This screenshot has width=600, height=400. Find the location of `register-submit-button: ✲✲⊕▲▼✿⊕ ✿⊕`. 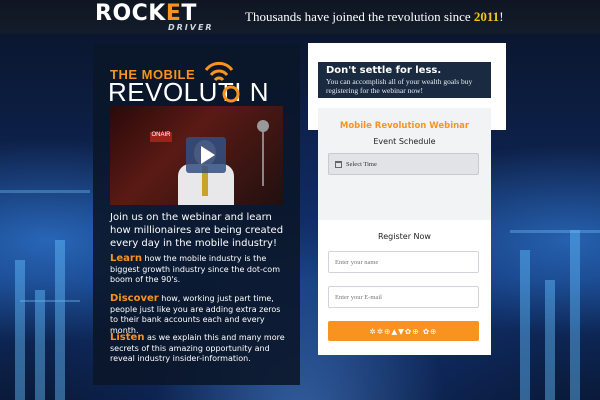

register-submit-button: ✲✲⊕▲▼✿⊕ ✿⊕ is located at coordinates (403, 331).